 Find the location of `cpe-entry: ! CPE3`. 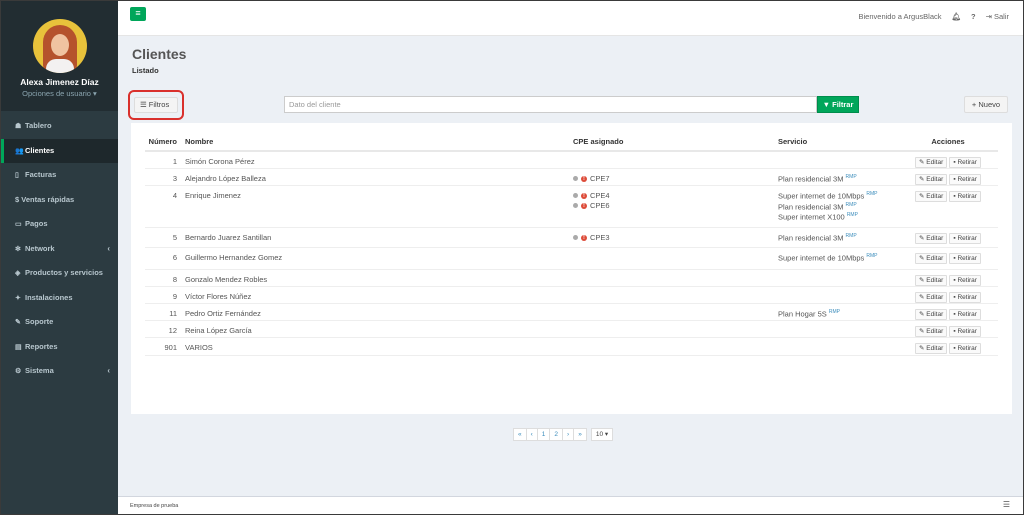

cpe-entry: ! CPE3 is located at coordinates (675, 237).